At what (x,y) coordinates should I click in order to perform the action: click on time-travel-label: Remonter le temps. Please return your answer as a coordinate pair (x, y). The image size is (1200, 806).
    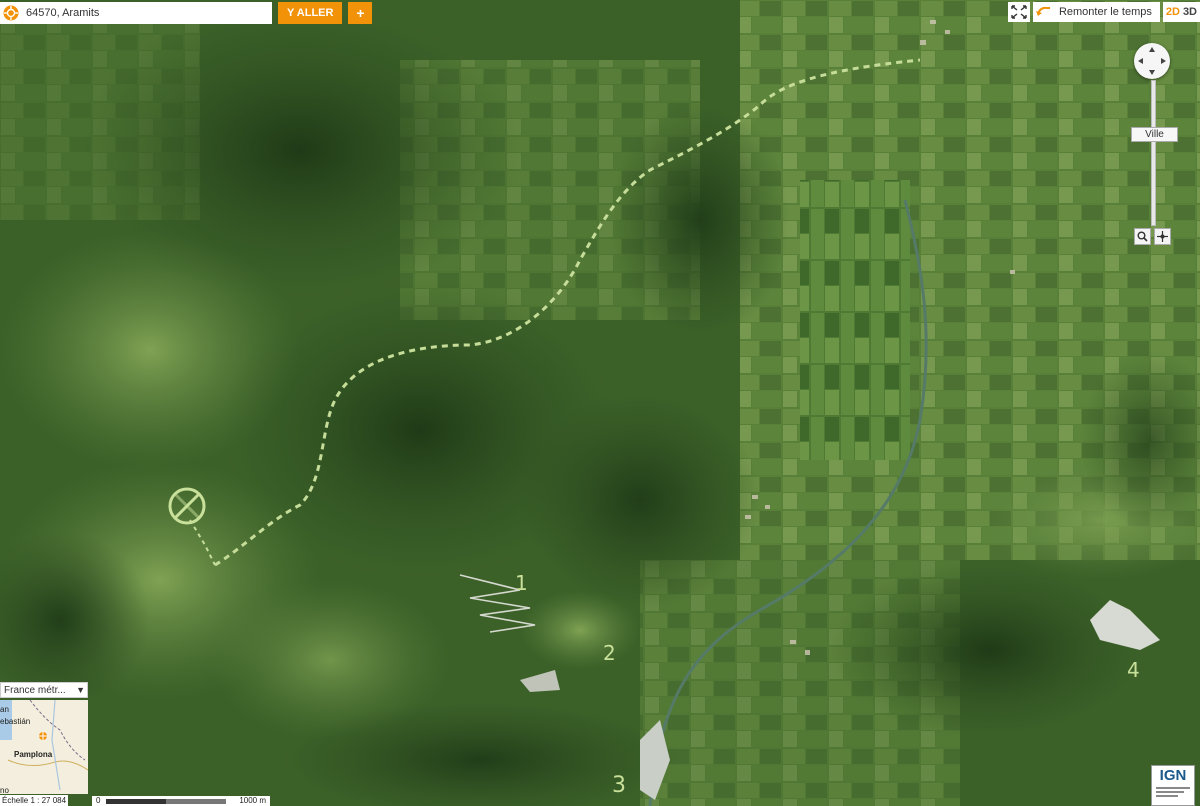
    Looking at the image, I should click on (1105, 12).